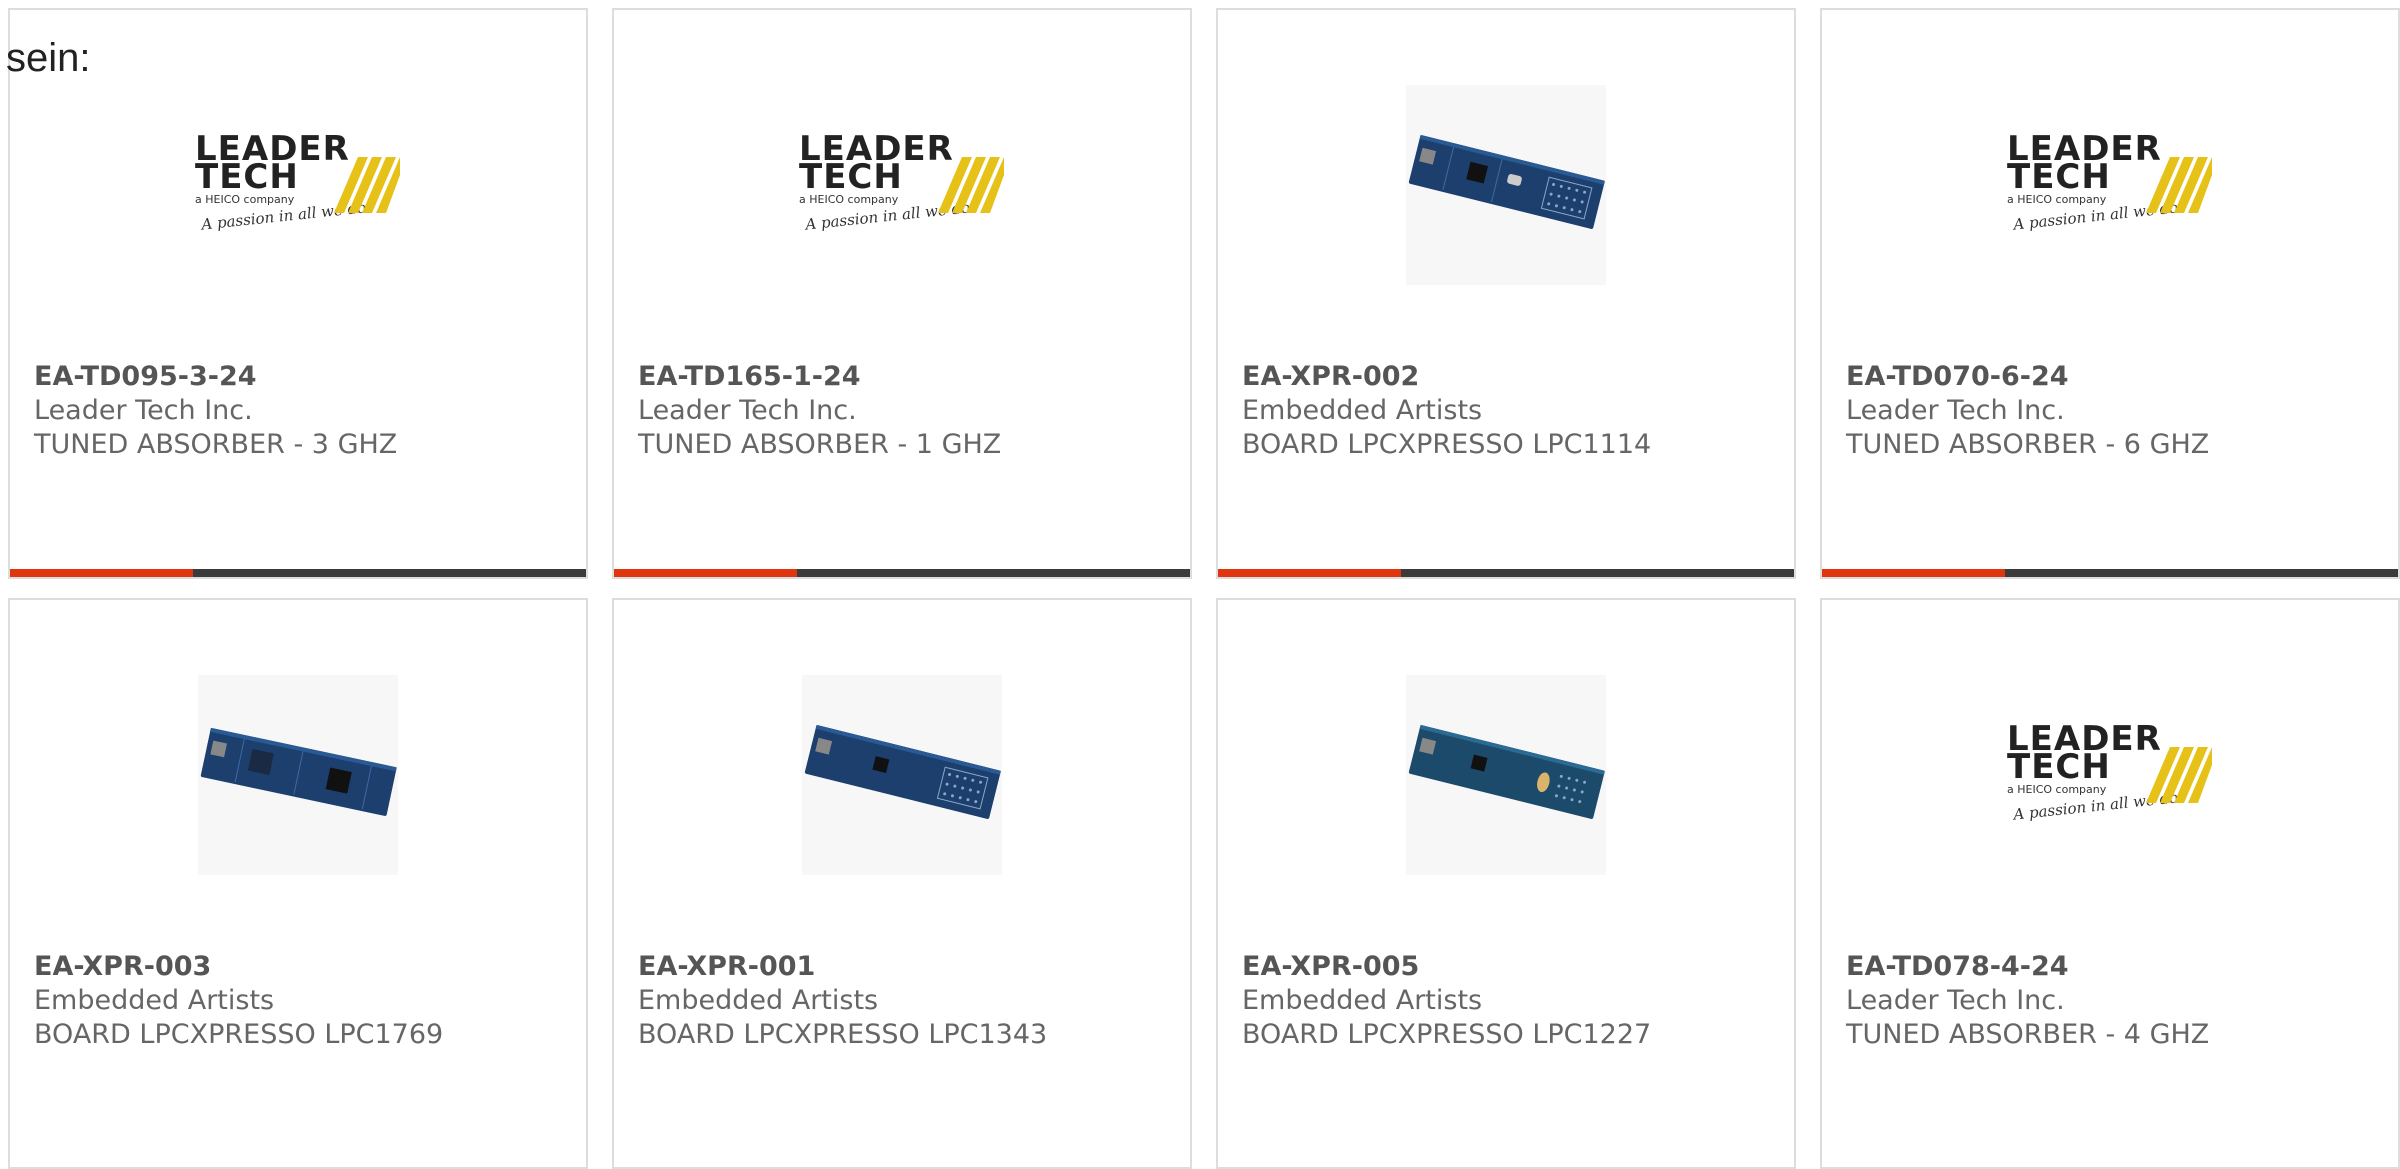 The image size is (2400, 1169). I want to click on description: TUNED ABSORBER - 6 GHZ, so click(2028, 444).